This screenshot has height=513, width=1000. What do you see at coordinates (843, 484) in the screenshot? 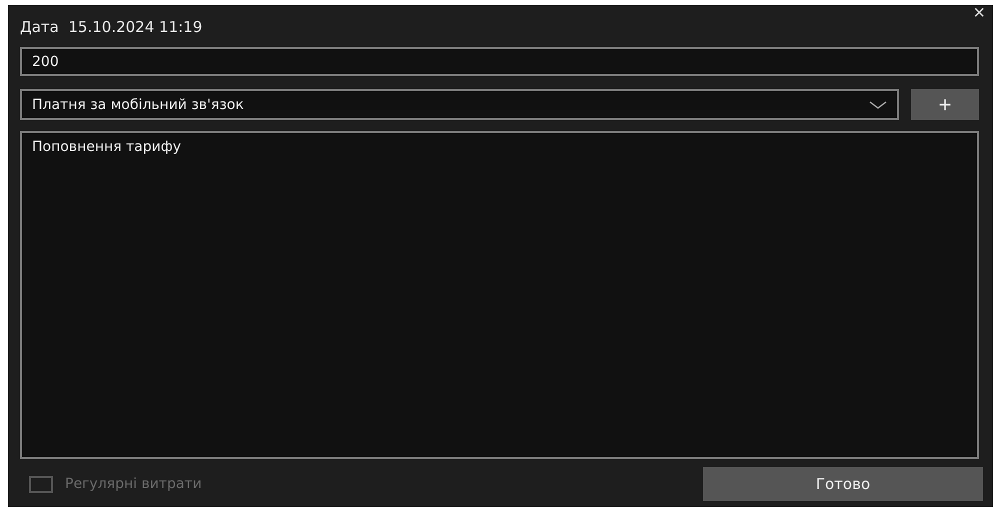
I see `done-button: Готово` at bounding box center [843, 484].